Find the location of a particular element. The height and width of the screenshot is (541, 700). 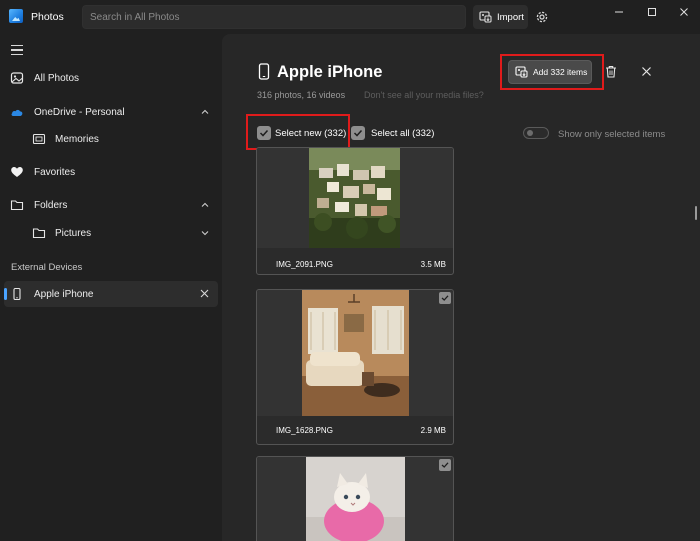

highlight-box-add is located at coordinates (552, 72).